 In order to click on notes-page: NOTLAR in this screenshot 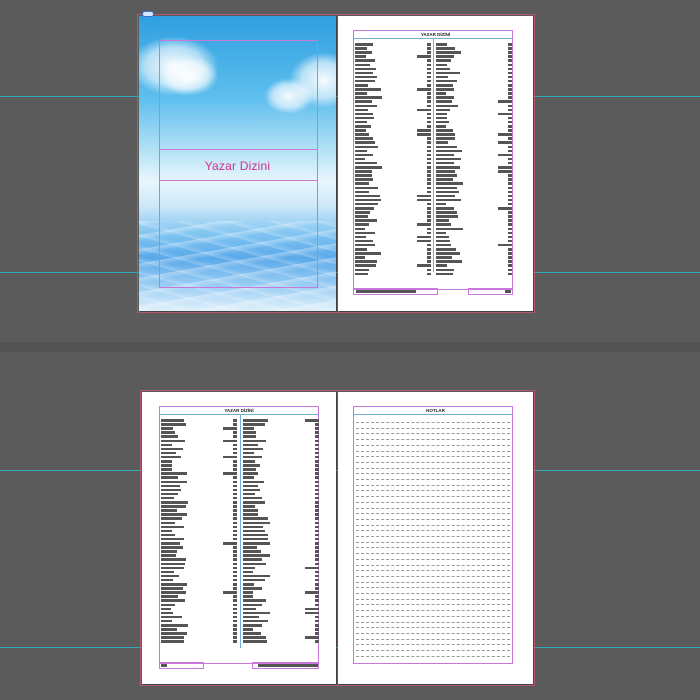, I will do `click(435, 538)`.